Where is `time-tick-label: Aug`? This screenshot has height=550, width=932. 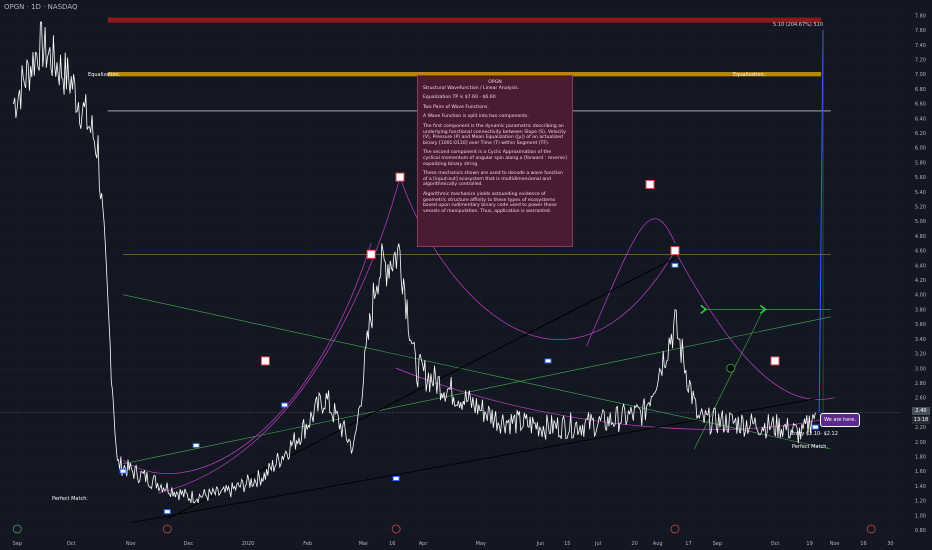
time-tick-label: Aug is located at coordinates (658, 544).